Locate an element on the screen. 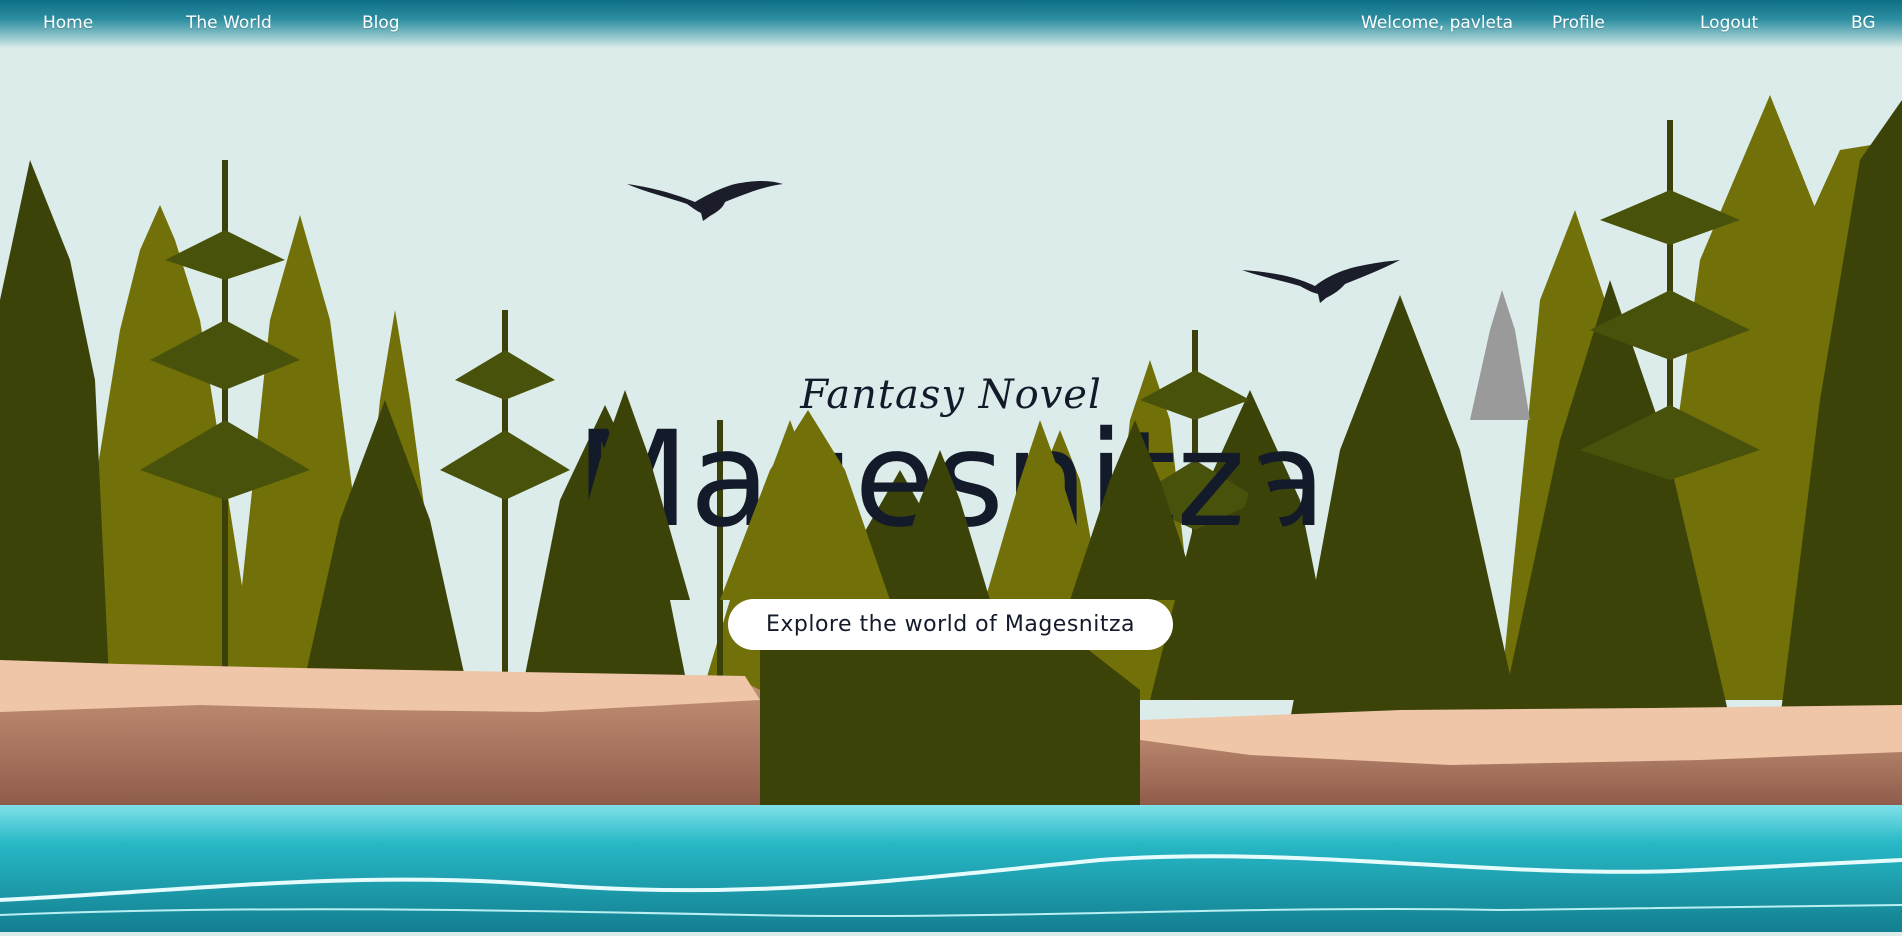 Image resolution: width=1902 pixels, height=936 pixels. right-cliff is located at coordinates (1513, 755).